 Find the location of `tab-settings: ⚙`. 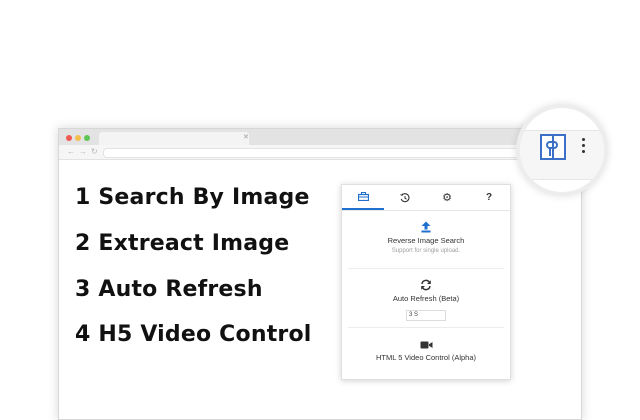

tab-settings: ⚙ is located at coordinates (447, 197).